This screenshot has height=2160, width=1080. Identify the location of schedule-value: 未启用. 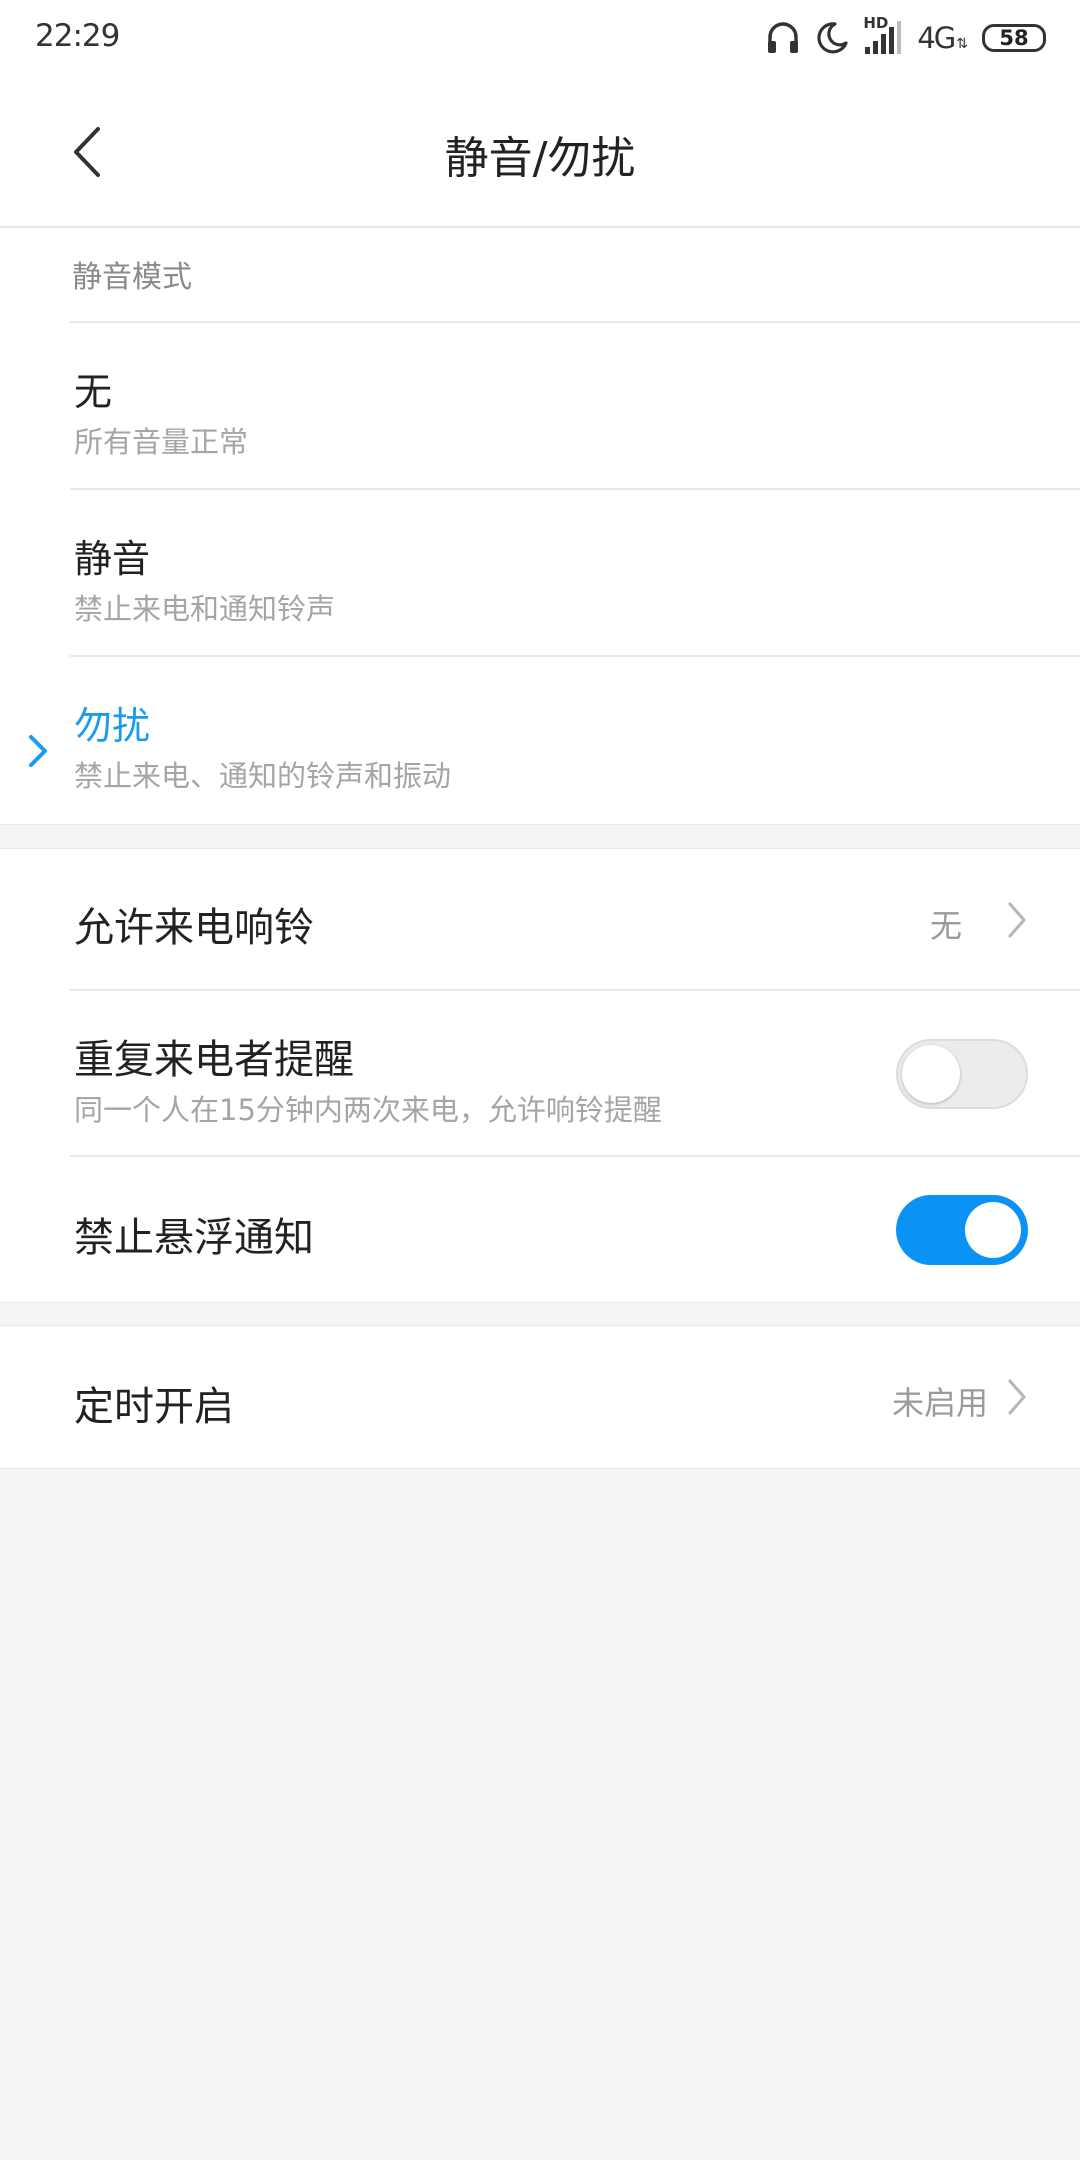
(939, 1403).